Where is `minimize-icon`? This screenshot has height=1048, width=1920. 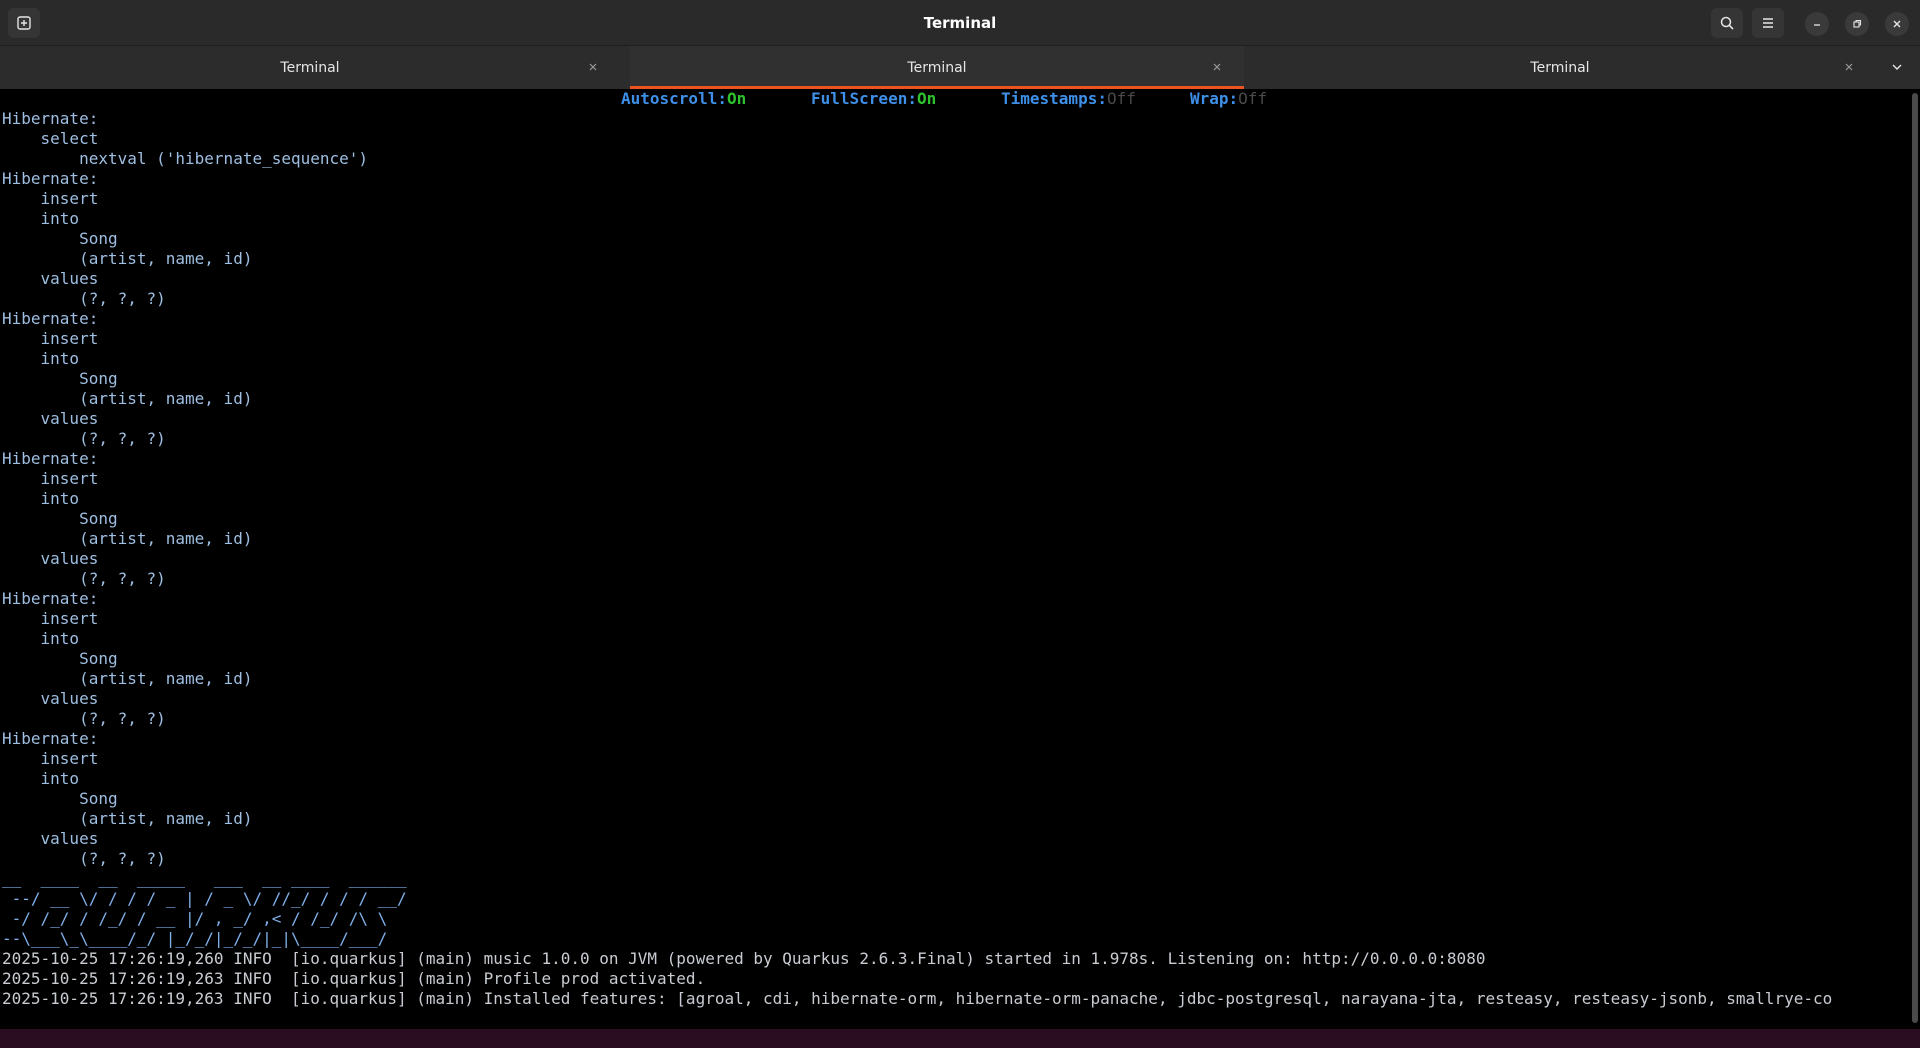 minimize-icon is located at coordinates (1817, 25).